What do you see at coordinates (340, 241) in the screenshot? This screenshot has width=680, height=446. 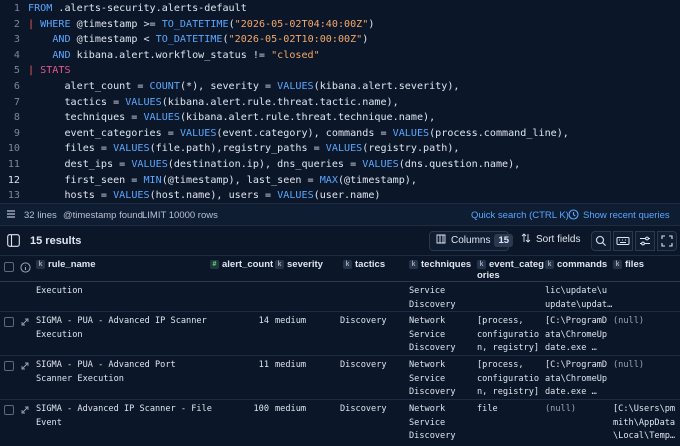 I see `results-toolbar: 15 results Columns 15 Sort fields` at bounding box center [340, 241].